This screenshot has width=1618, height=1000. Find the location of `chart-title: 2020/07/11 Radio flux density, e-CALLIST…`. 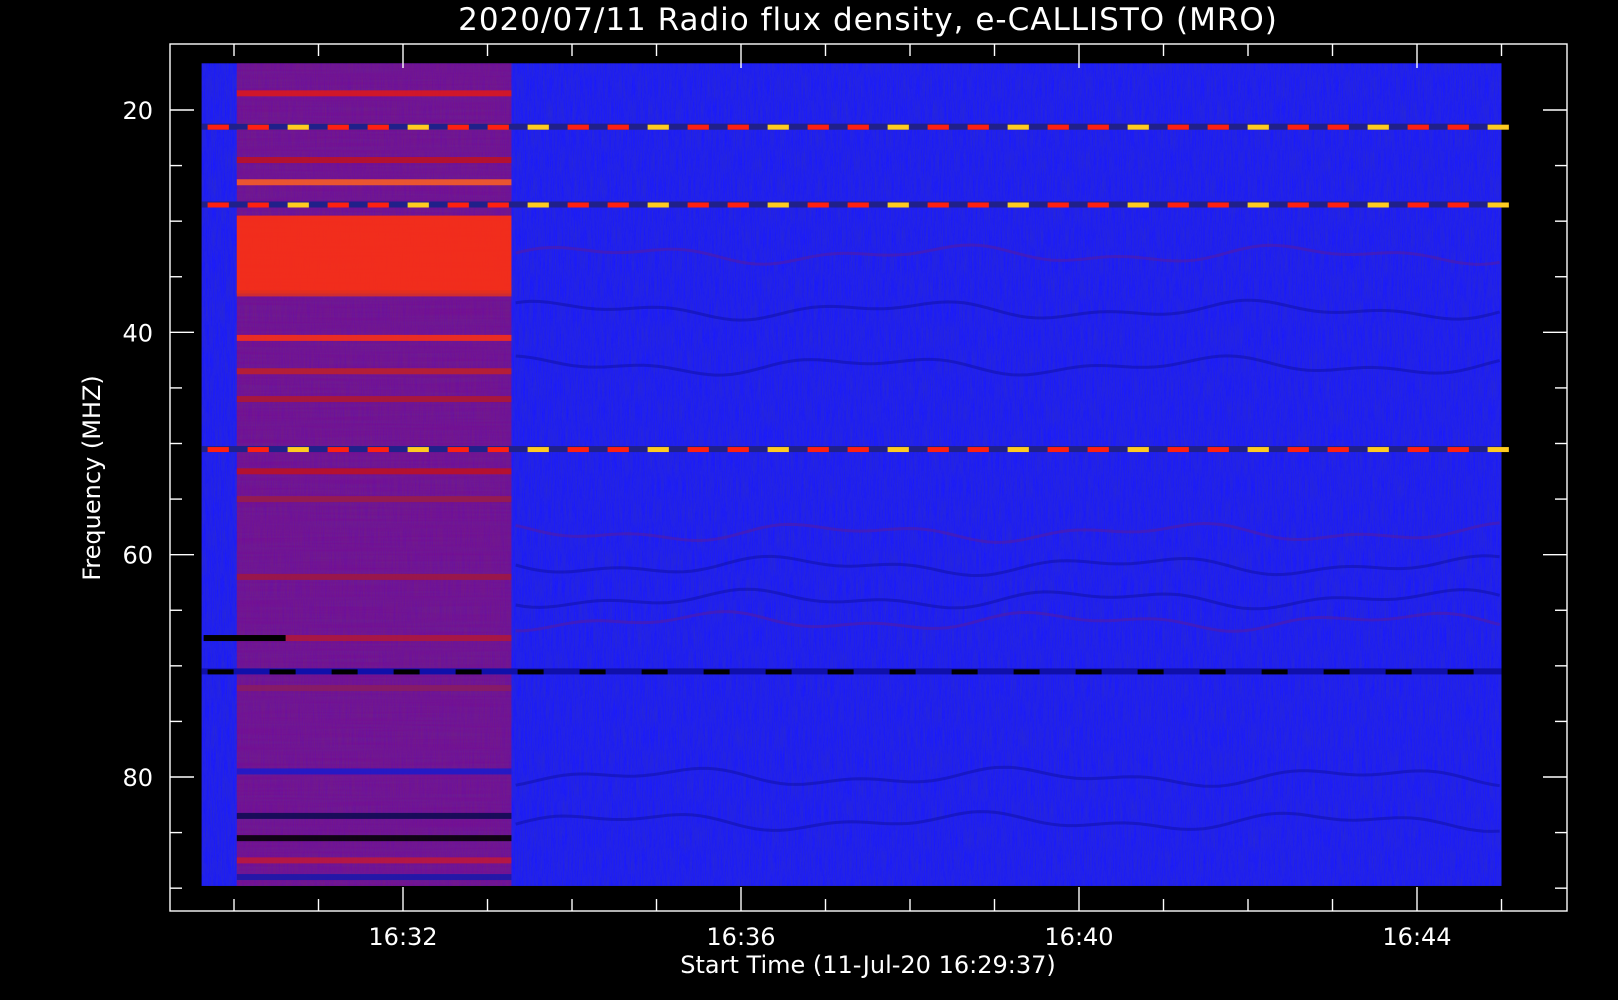

chart-title: 2020/07/11 Radio flux density, e-CALLIST… is located at coordinates (868, 20).